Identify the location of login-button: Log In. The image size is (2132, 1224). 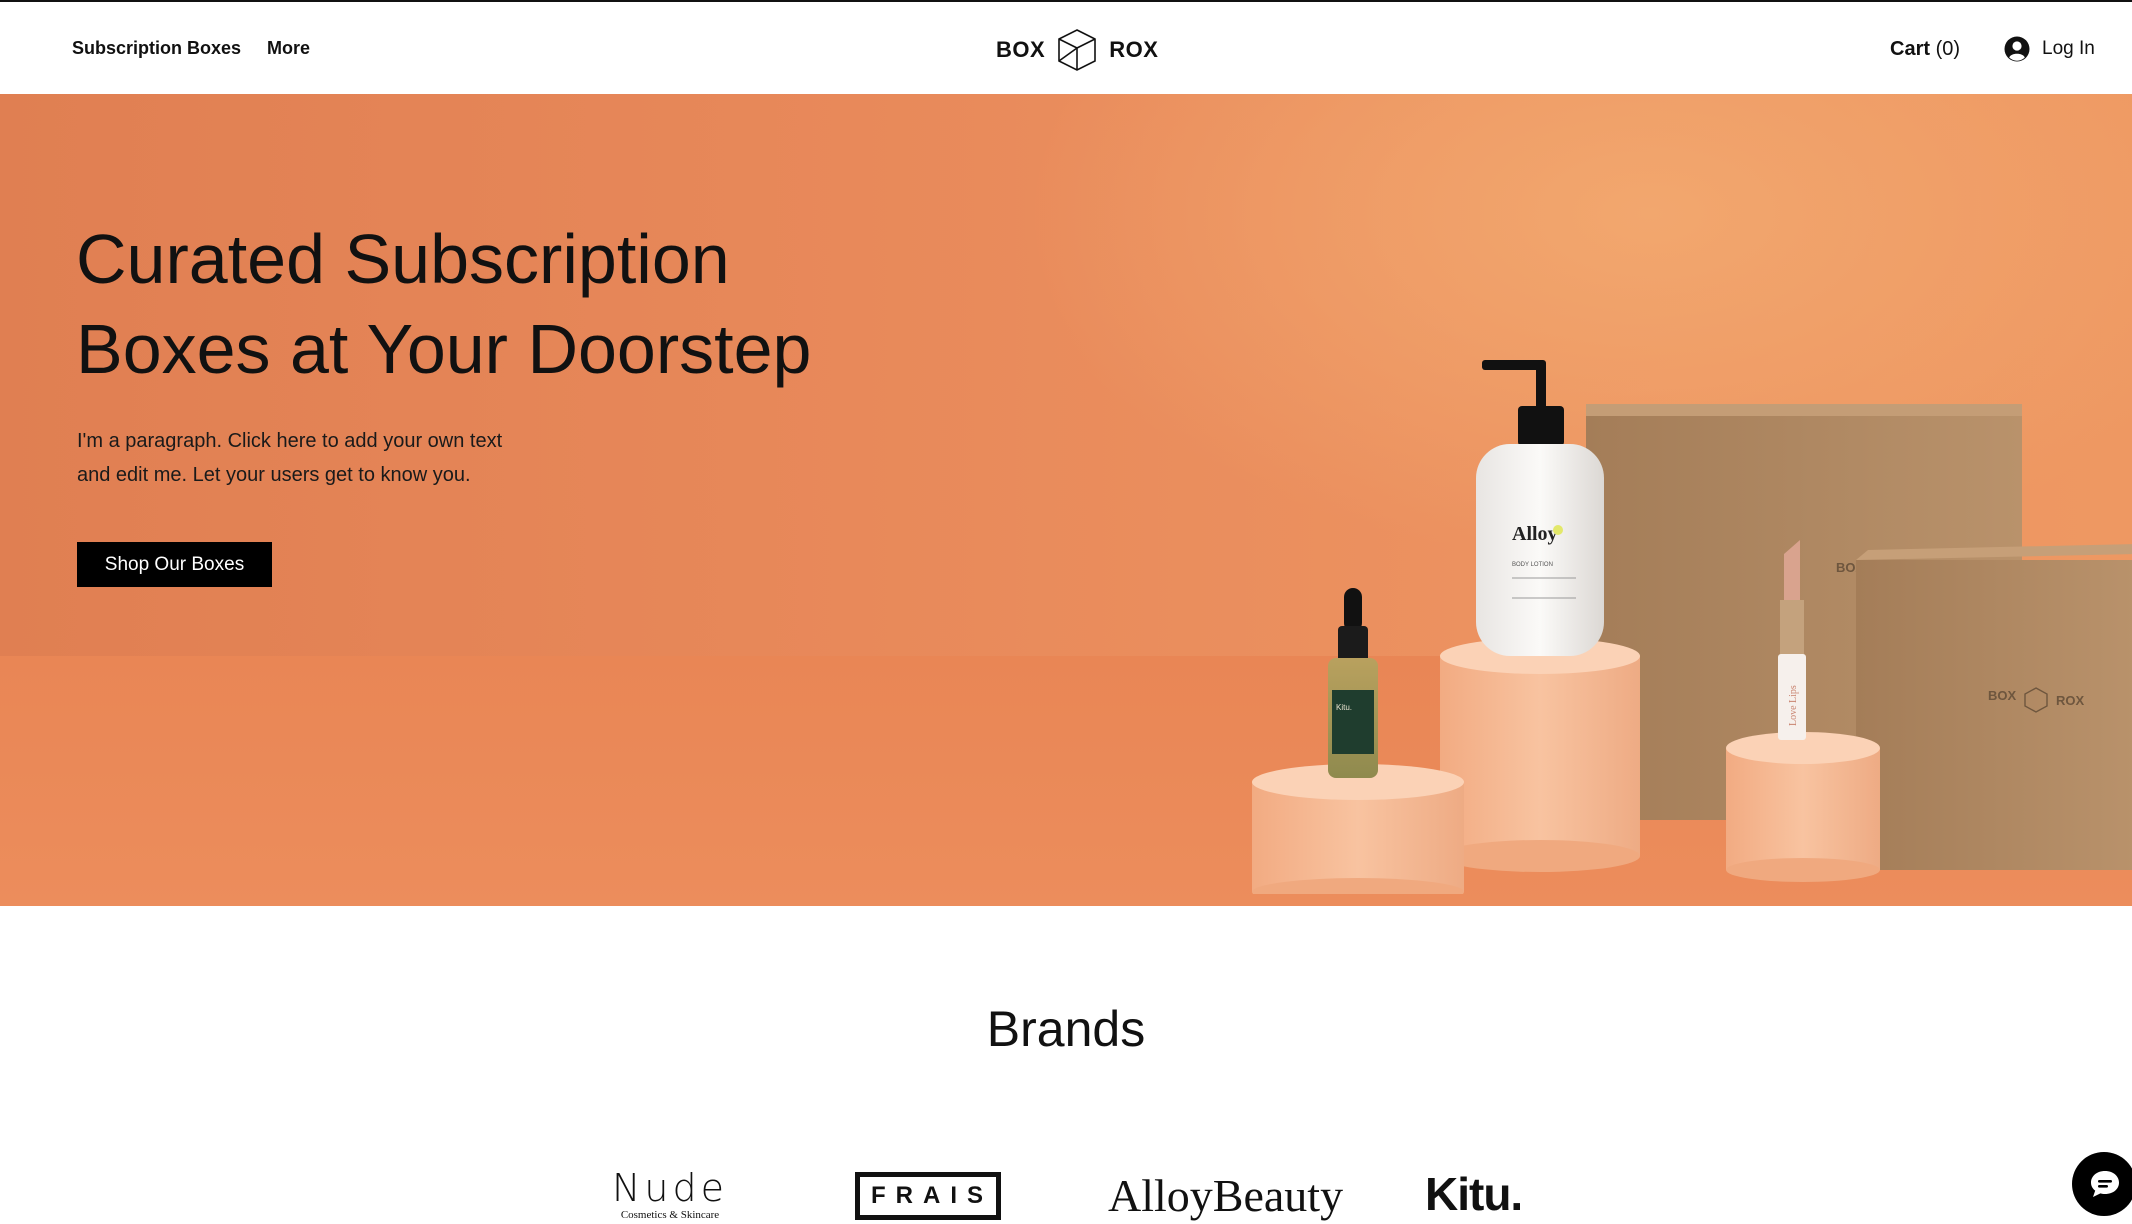
(2049, 49).